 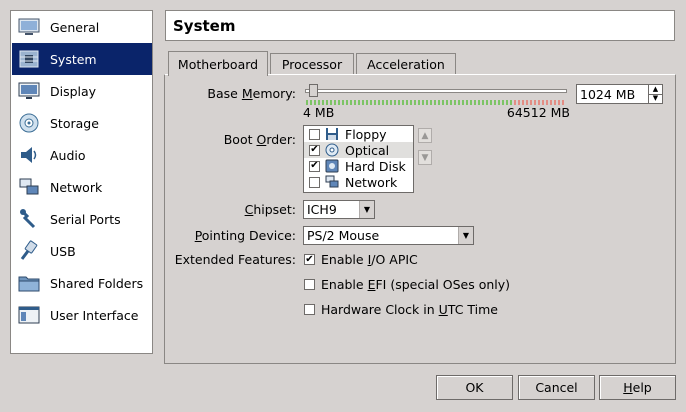 What do you see at coordinates (309, 309) in the screenshot?
I see `utc-clock-checkbox` at bounding box center [309, 309].